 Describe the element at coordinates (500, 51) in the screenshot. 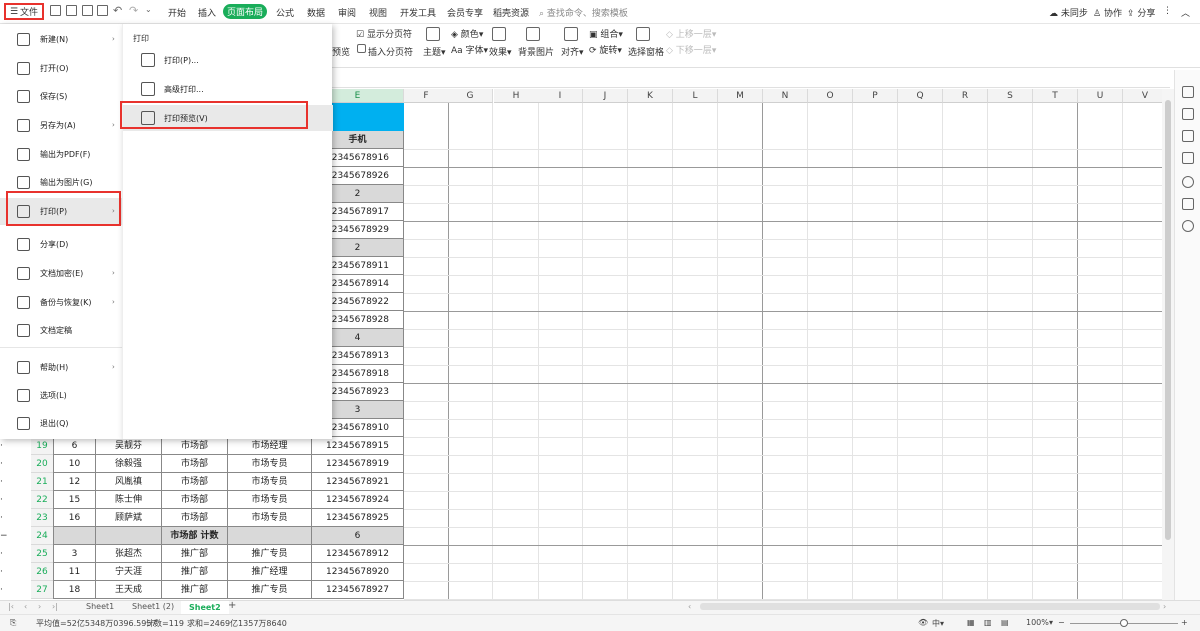

I see `effects-button: 效果▾` at that location.